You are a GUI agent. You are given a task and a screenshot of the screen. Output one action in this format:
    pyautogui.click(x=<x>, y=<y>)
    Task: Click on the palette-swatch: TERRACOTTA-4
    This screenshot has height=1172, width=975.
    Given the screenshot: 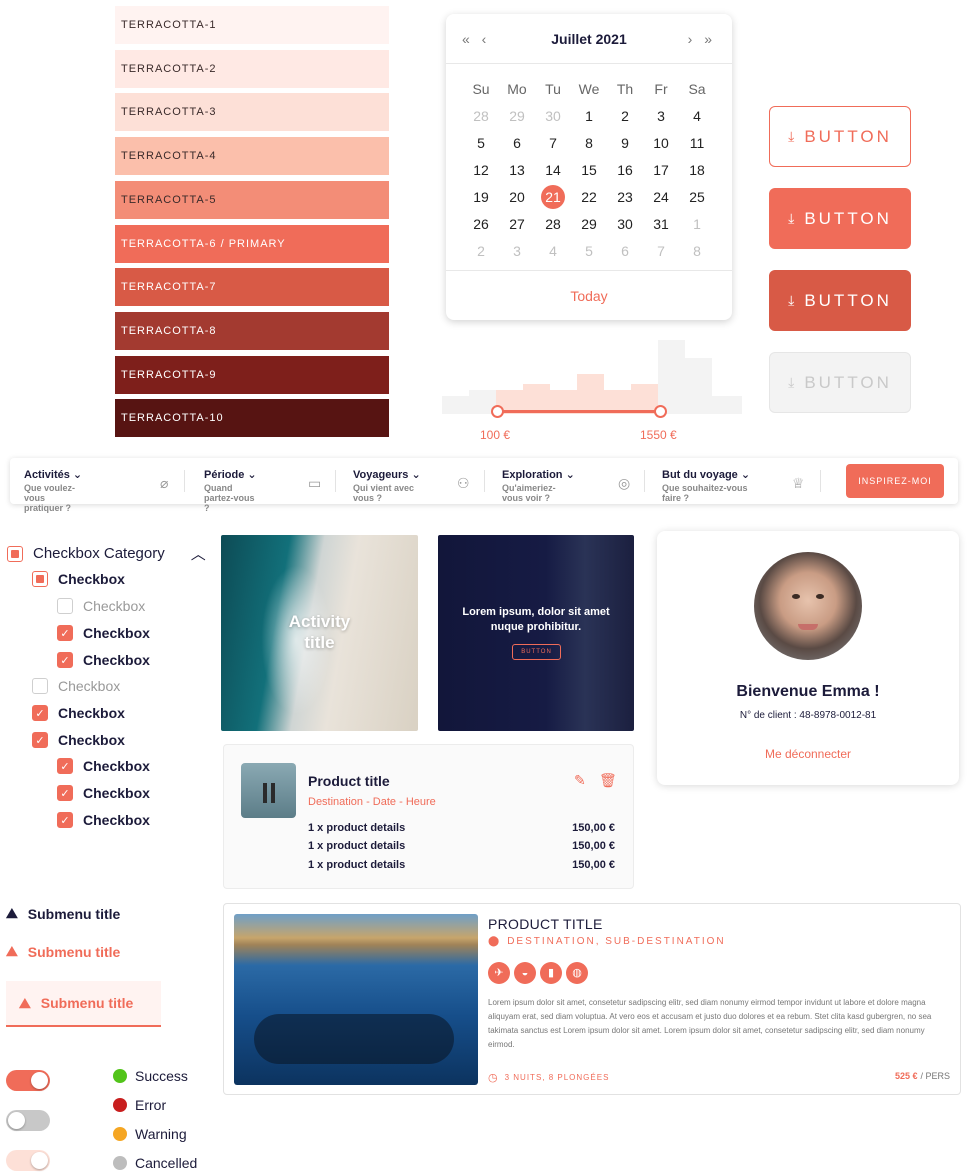 What is the action you would take?
    pyautogui.click(x=252, y=156)
    